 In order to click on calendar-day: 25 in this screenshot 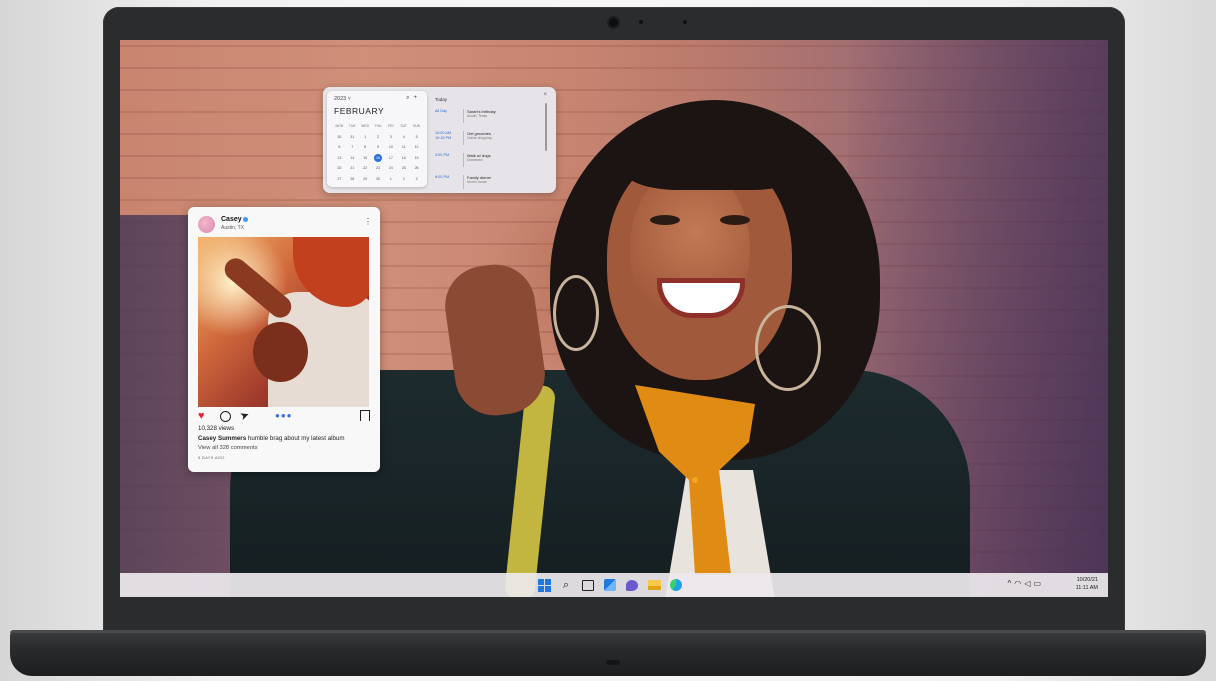, I will do `click(403, 168)`.